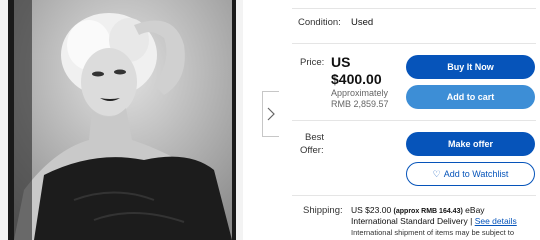 The image size is (540, 240). Describe the element at coordinates (315, 137) in the screenshot. I see `best-offer-label-line1: Best` at that location.